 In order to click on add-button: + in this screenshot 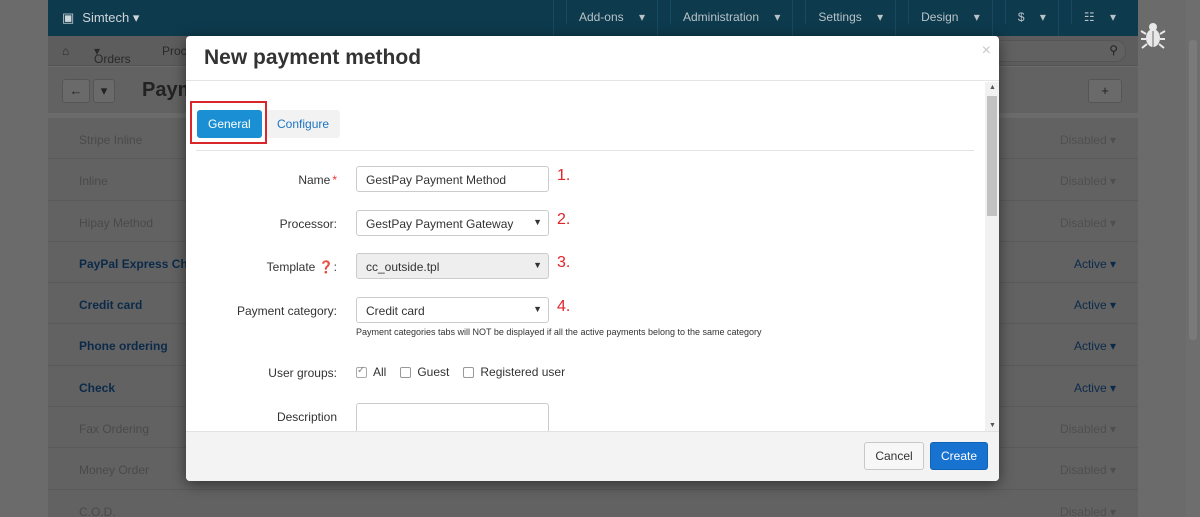, I will do `click(1105, 91)`.